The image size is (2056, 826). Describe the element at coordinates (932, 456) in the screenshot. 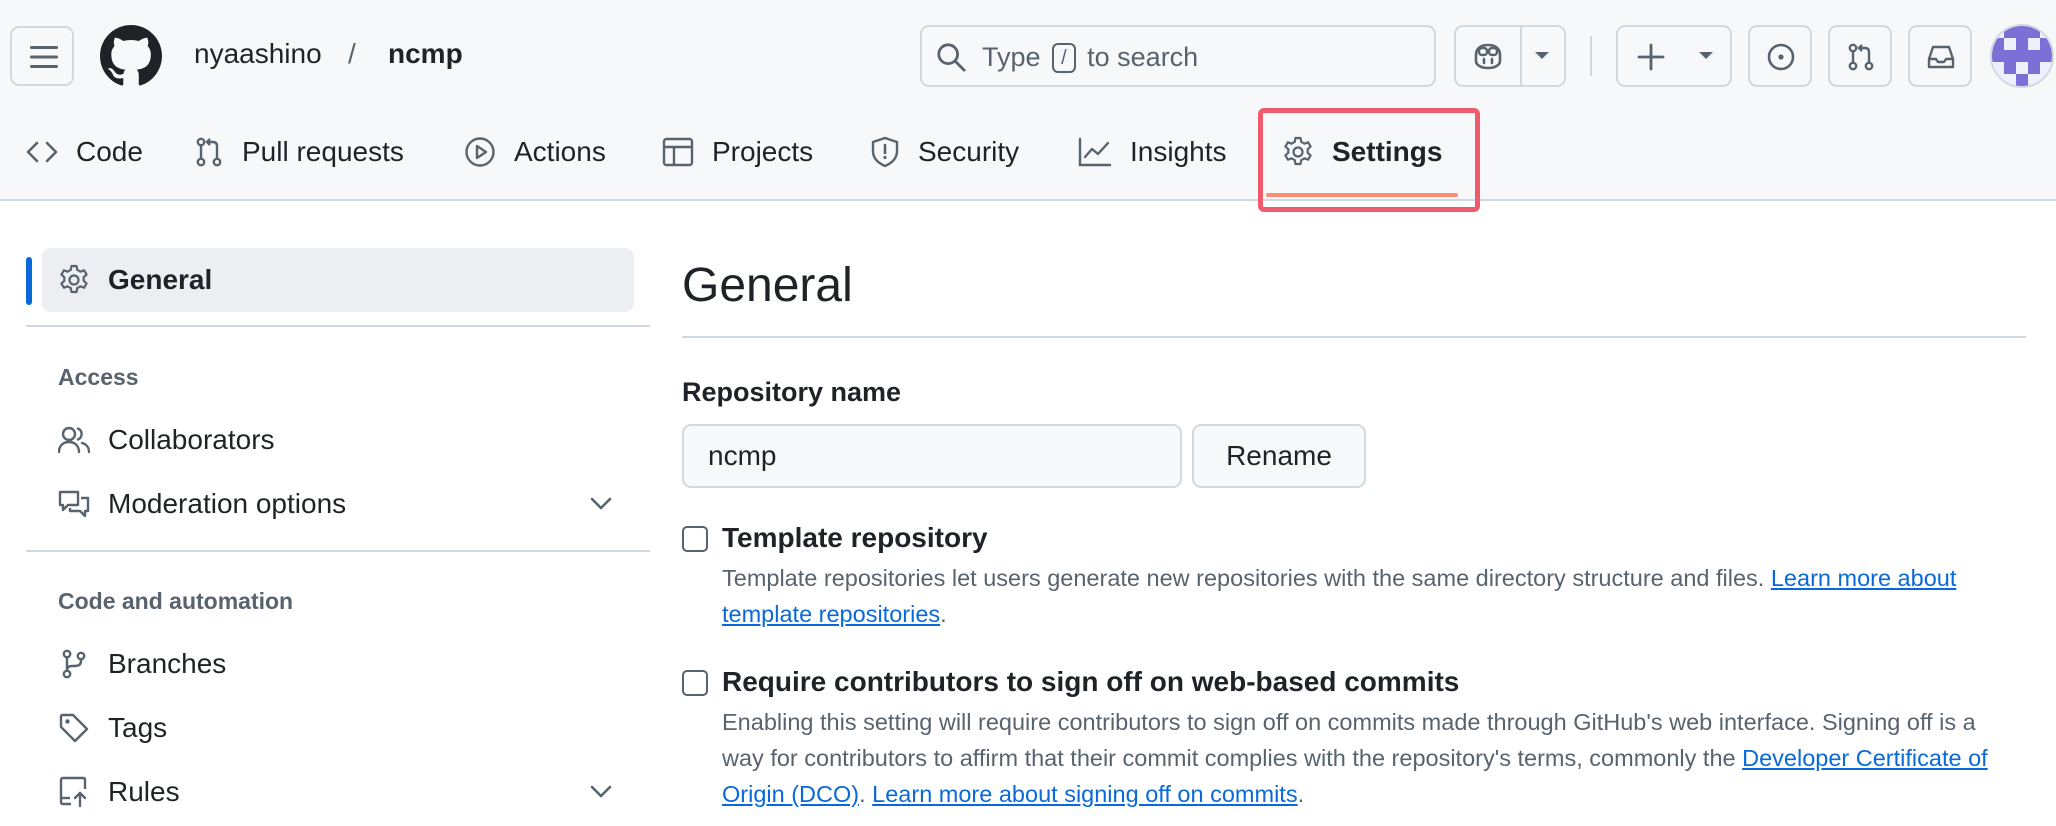

I see `repository-name-input` at that location.